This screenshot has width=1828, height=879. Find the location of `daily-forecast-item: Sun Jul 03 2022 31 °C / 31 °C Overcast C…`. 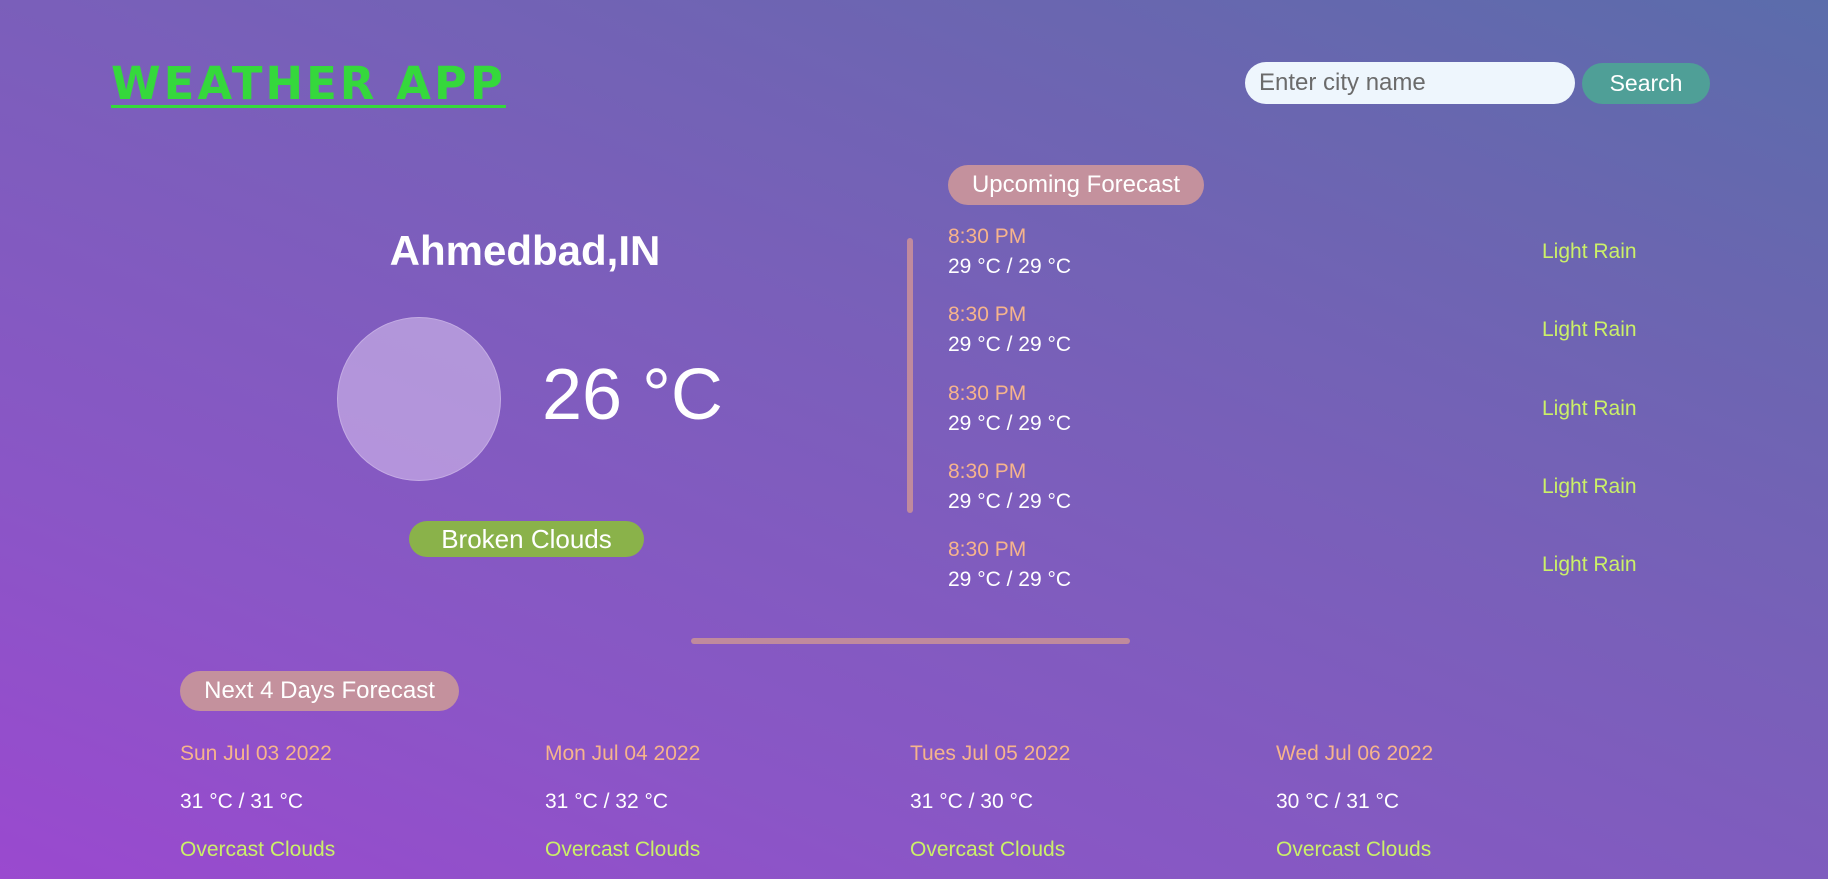

daily-forecast-item: Sun Jul 03 2022 31 °C / 31 °C Overcast C… is located at coordinates (350, 806).